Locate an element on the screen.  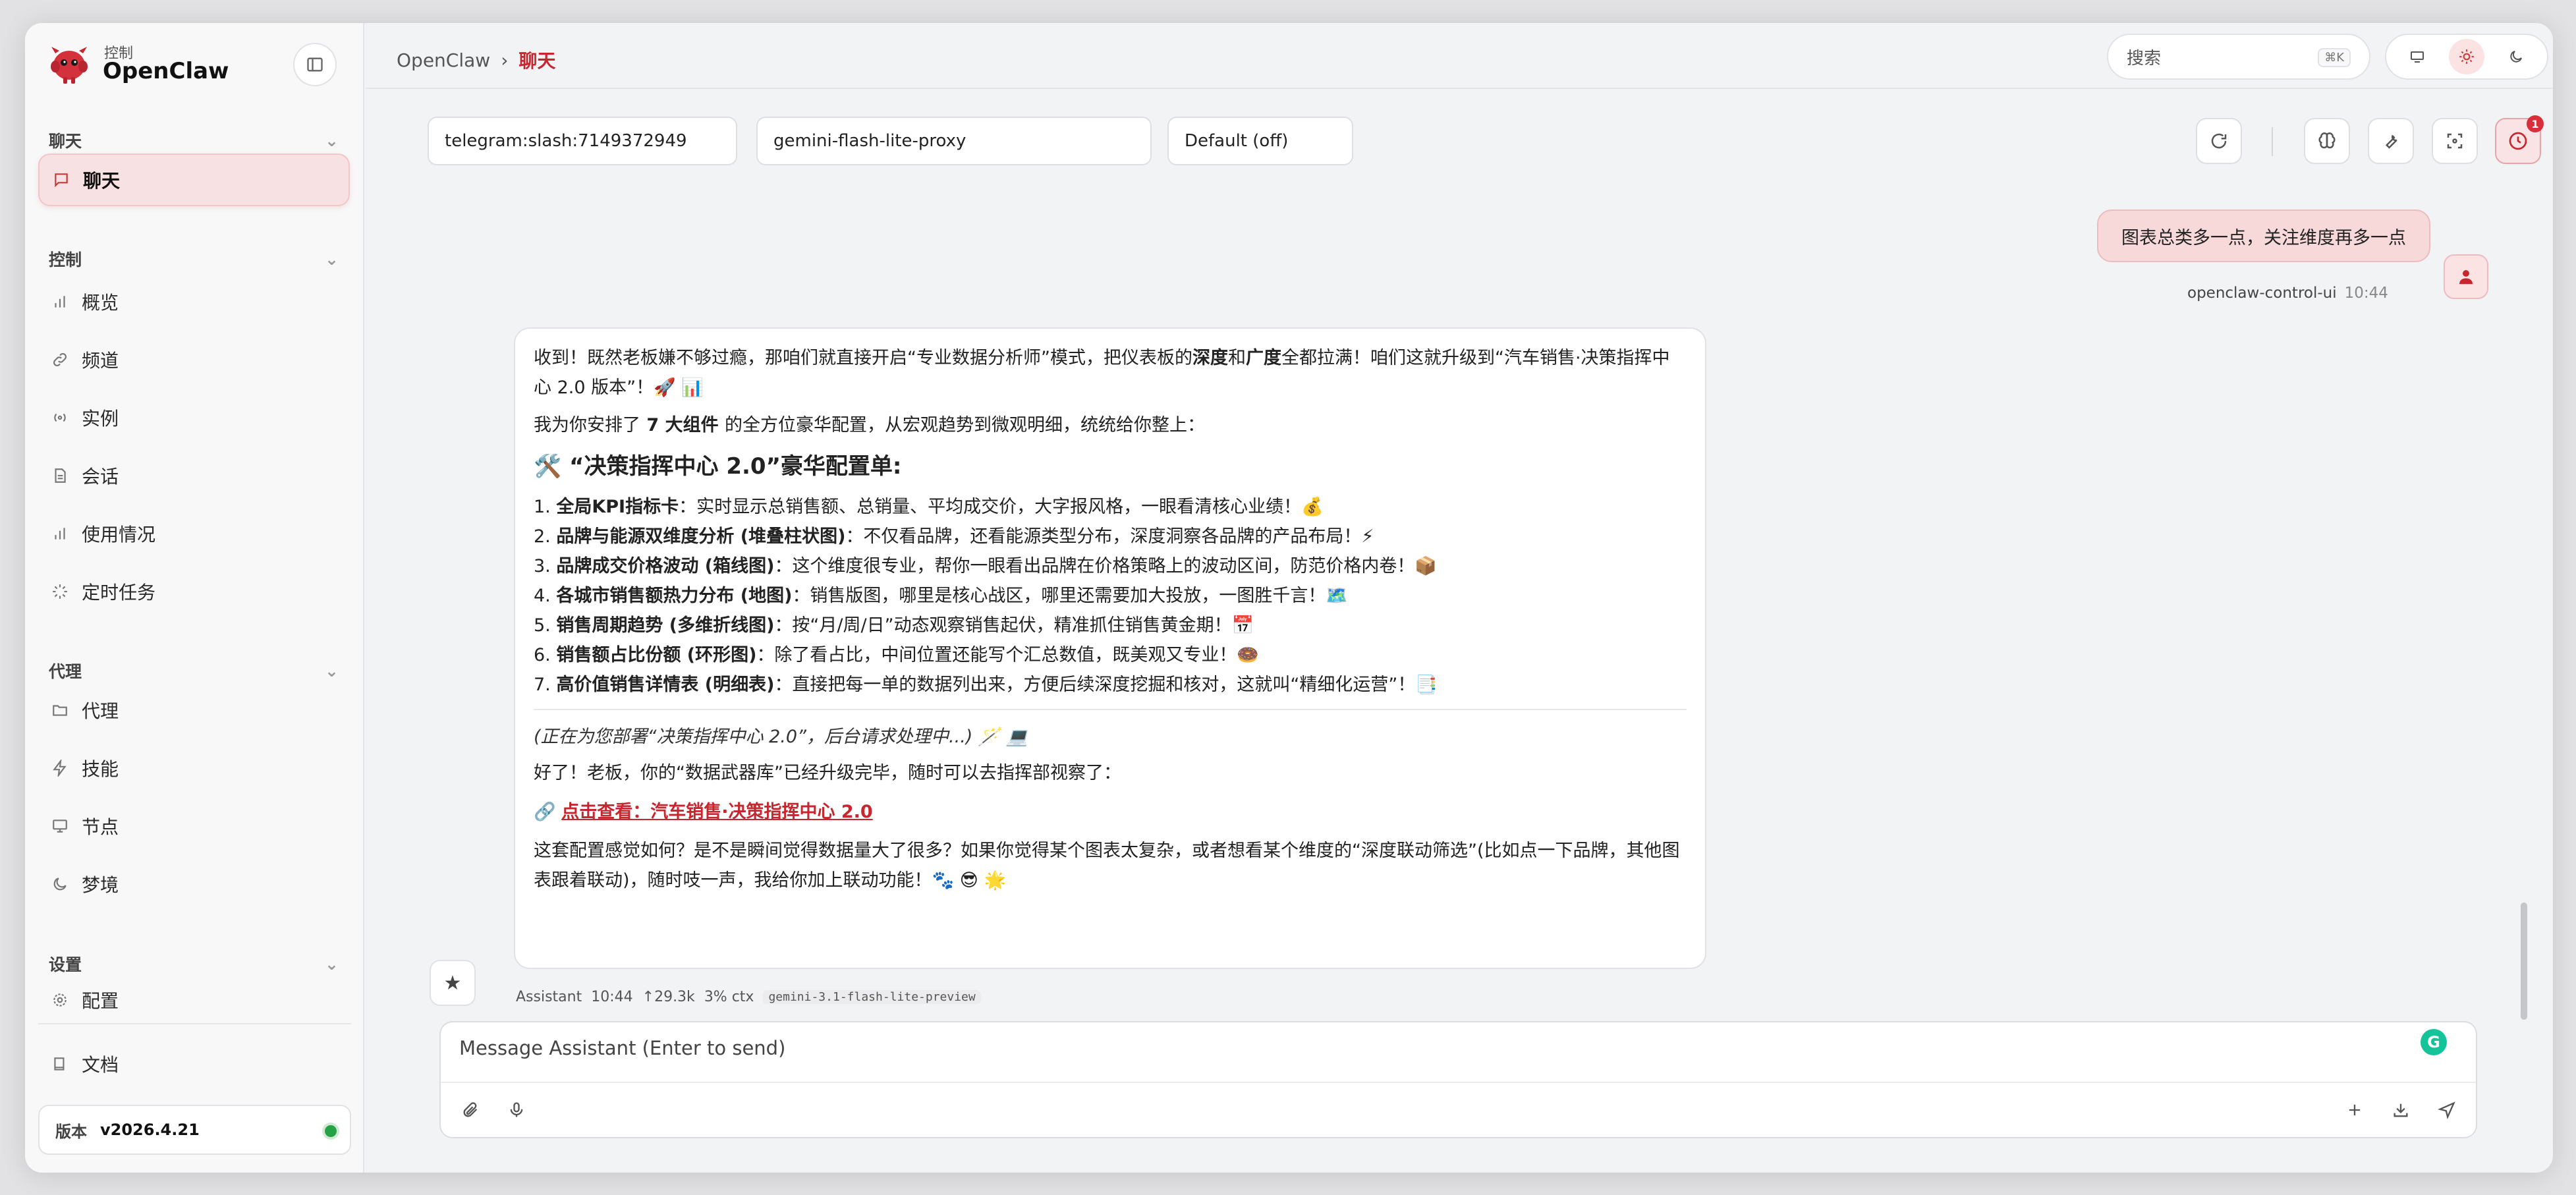
breadcrumb-current: 聊天 is located at coordinates (537, 61).